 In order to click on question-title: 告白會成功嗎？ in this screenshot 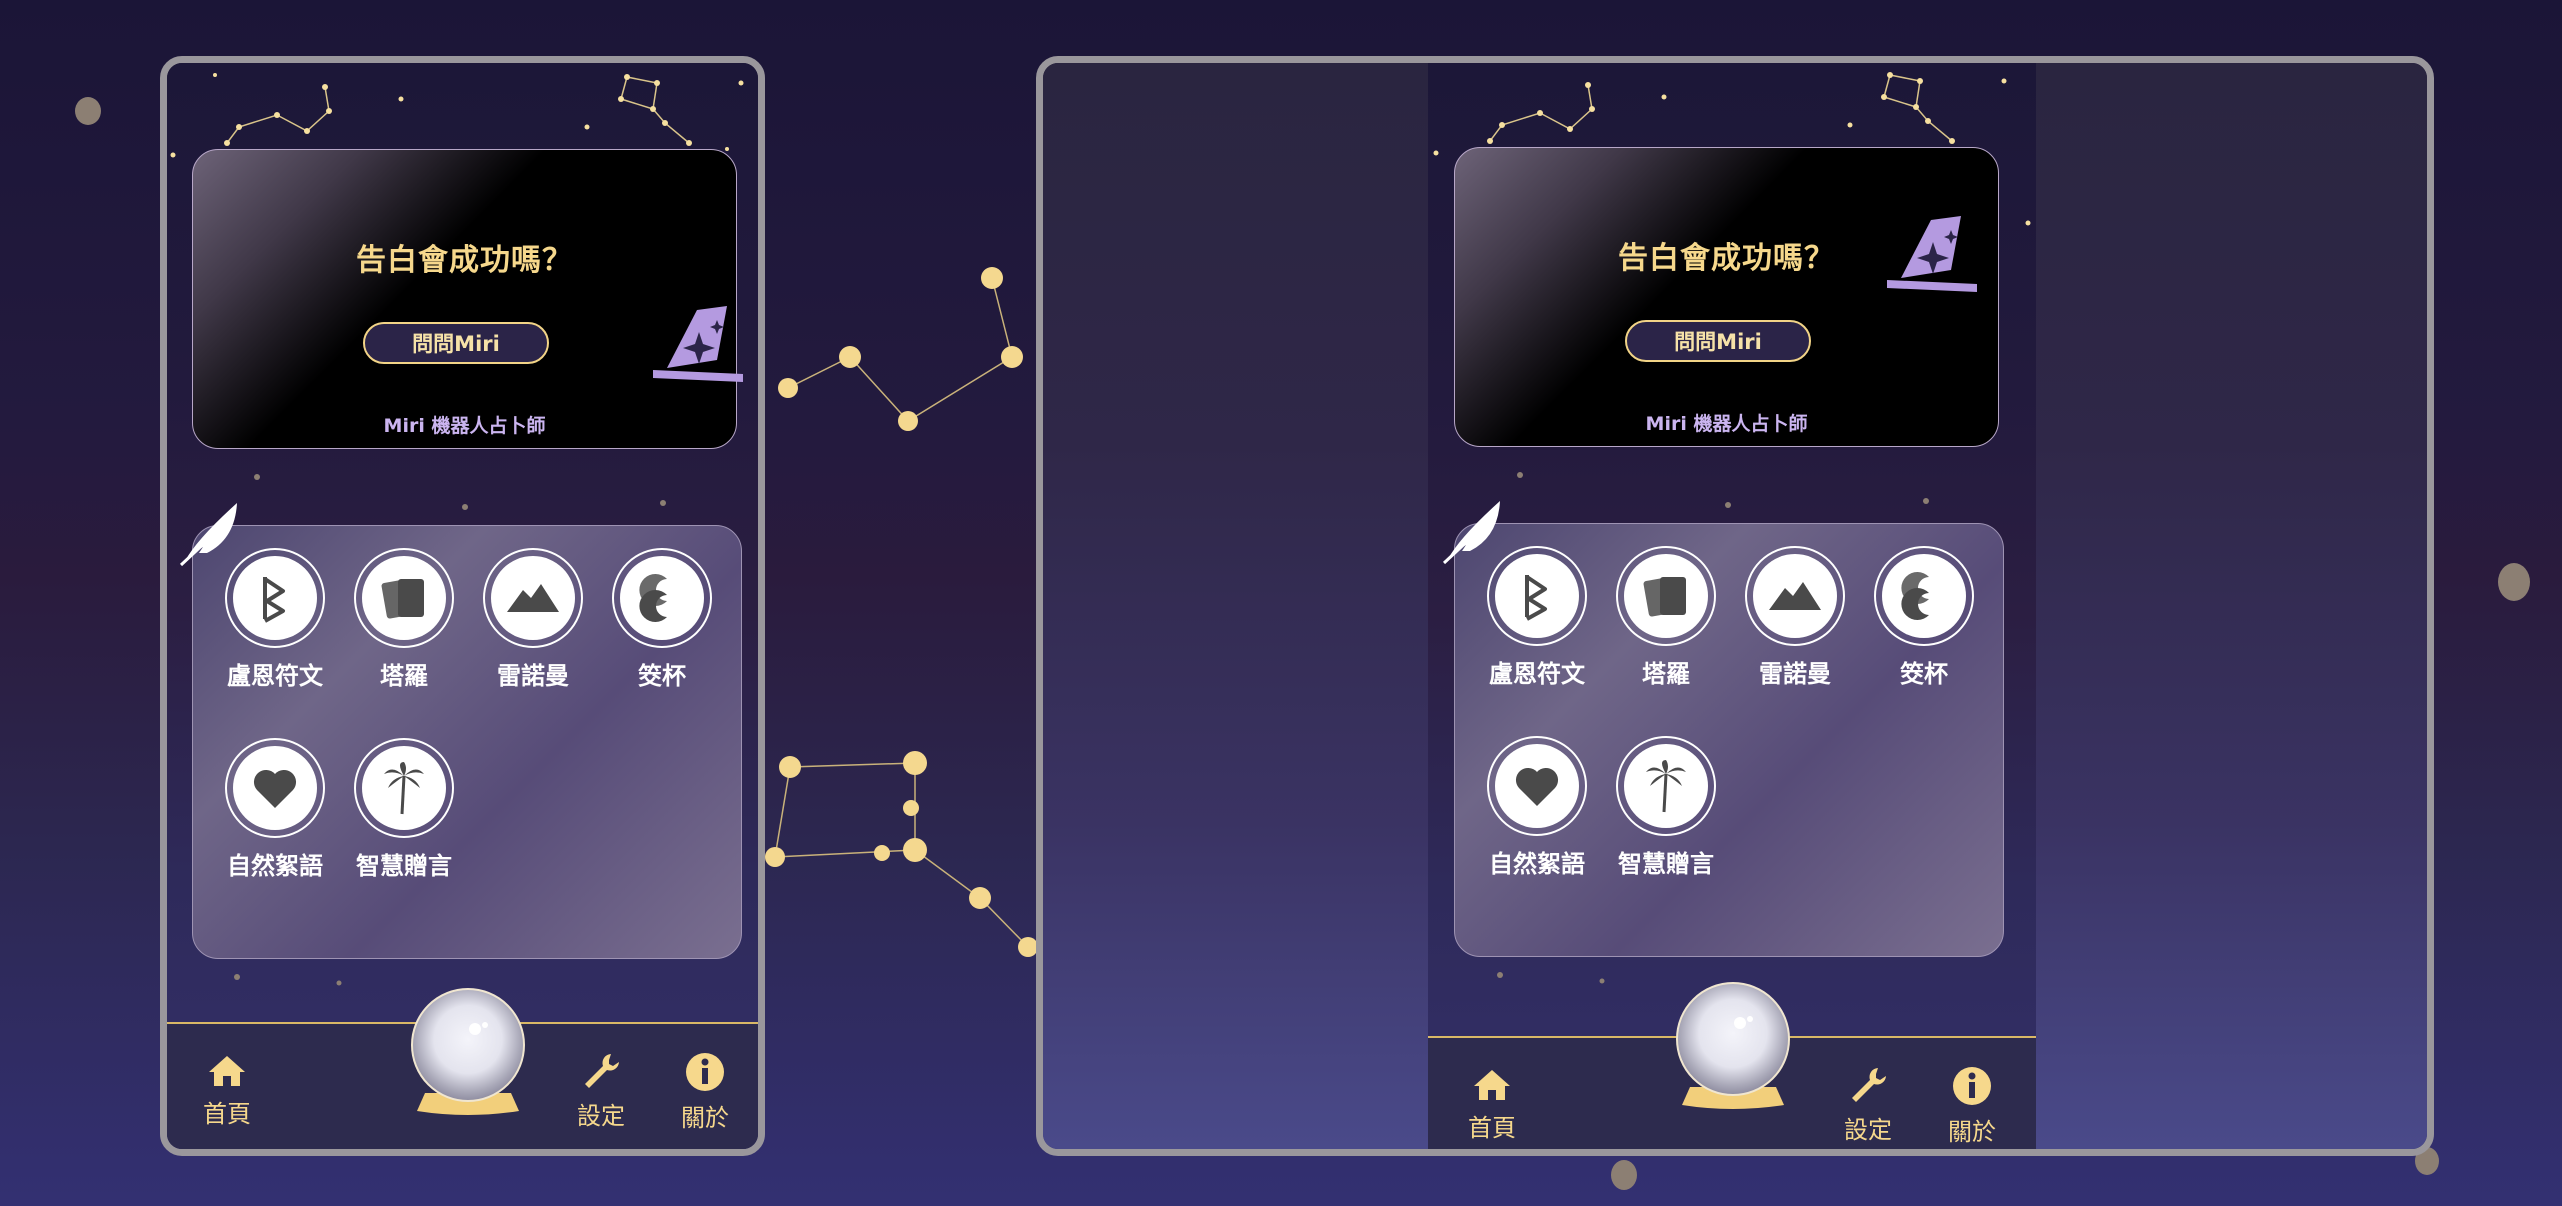, I will do `click(464, 260)`.